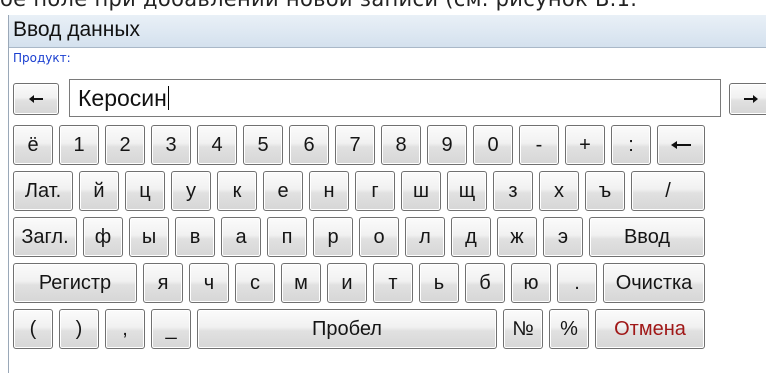 The width and height of the screenshot is (766, 373). Describe the element at coordinates (523, 329) in the screenshot. I see `key-number-sign: №` at that location.